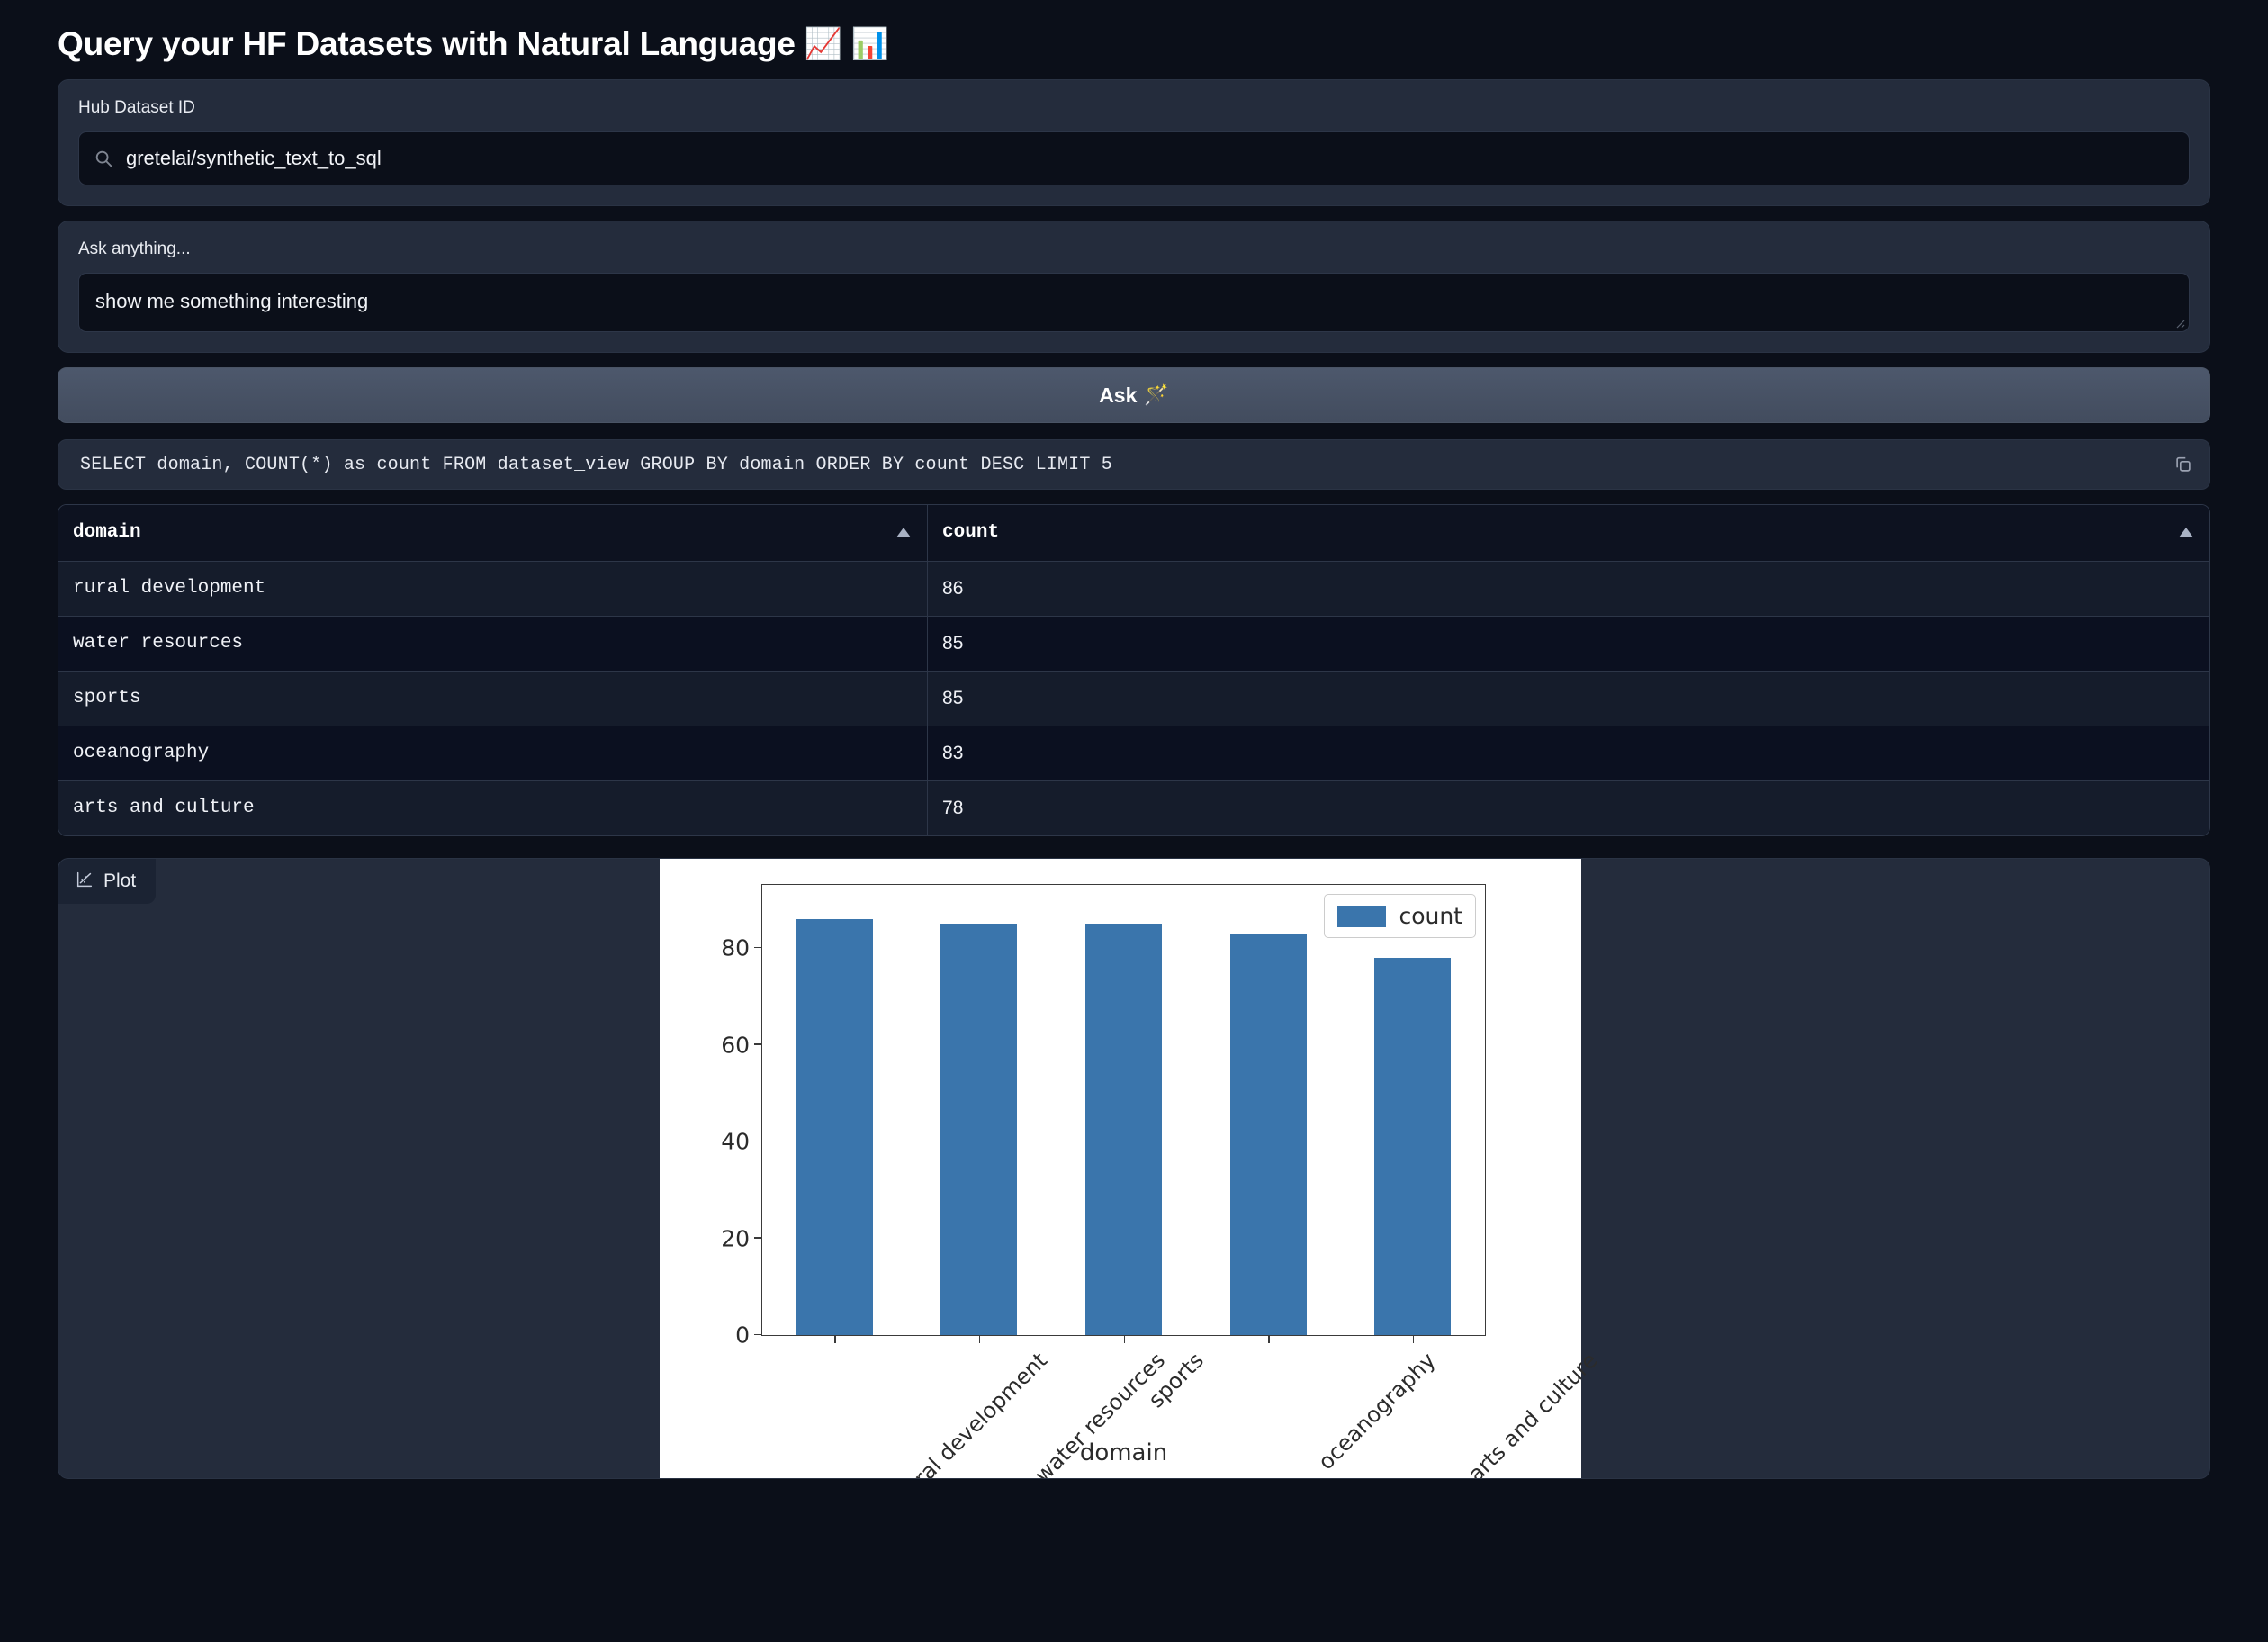 This screenshot has width=2268, height=1642. Describe the element at coordinates (870, 44) in the screenshot. I see `bar-chart-icon: 📊` at that location.